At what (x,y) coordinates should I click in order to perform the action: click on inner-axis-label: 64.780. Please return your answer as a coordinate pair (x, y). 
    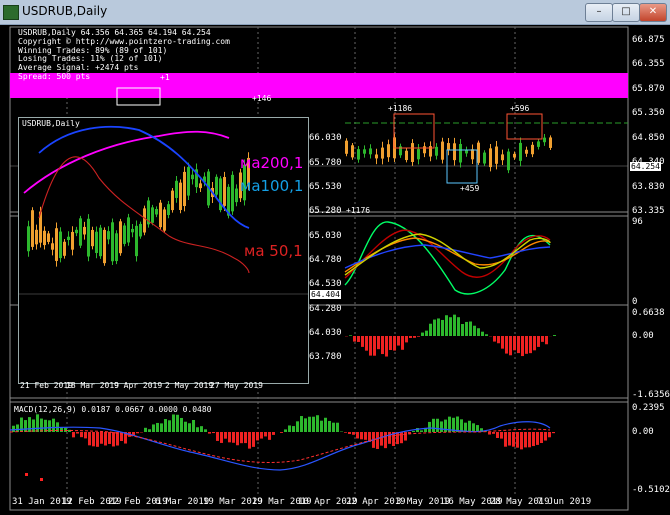
    Looking at the image, I should click on (325, 260).